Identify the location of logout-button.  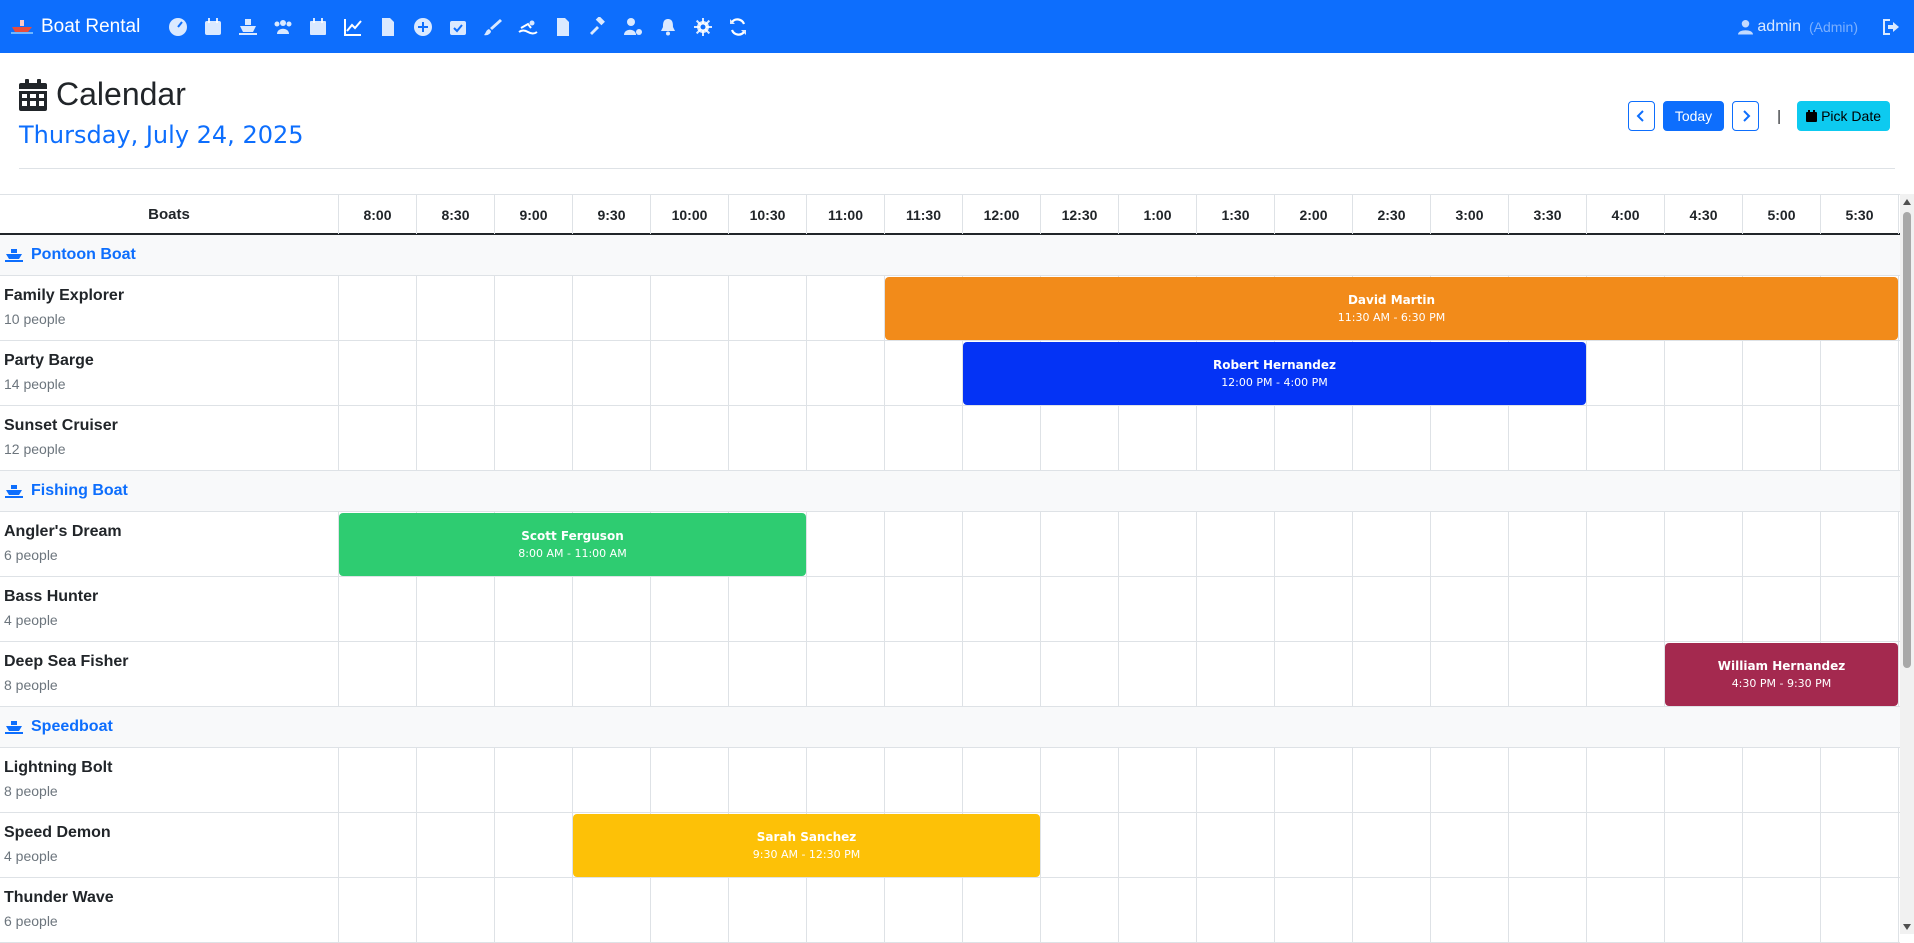
(1891, 27).